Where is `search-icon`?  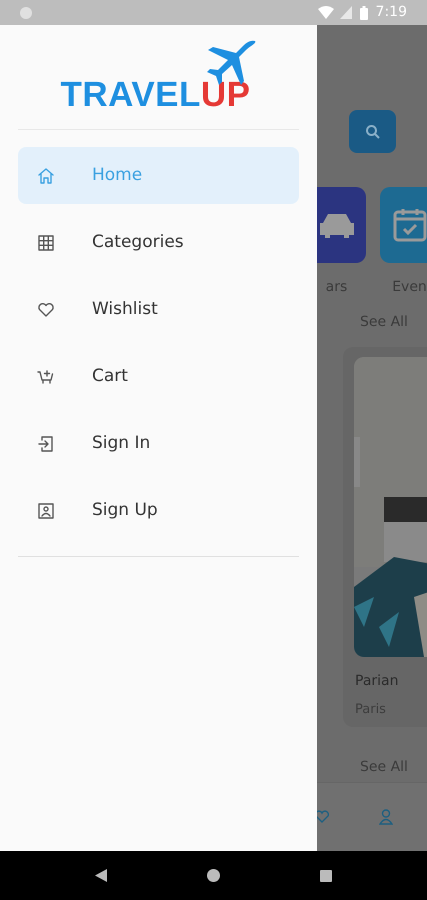
search-icon is located at coordinates (372, 132).